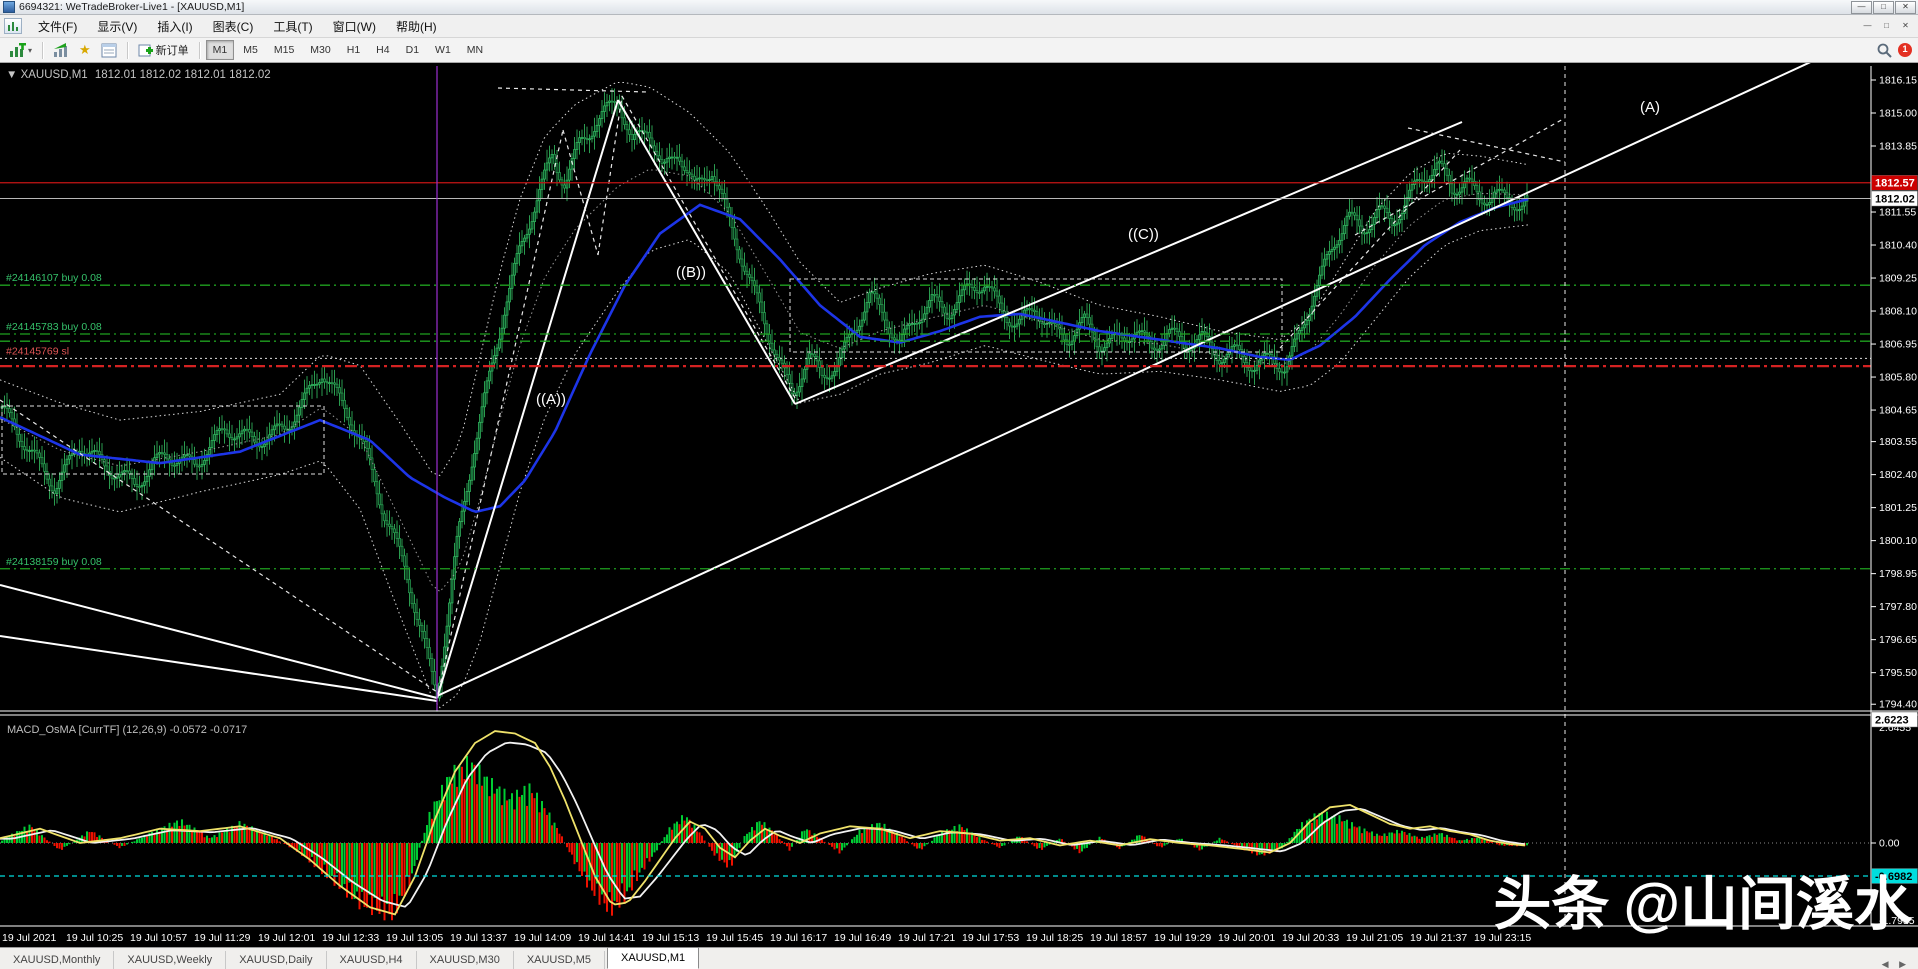  What do you see at coordinates (1900, 964) in the screenshot?
I see `tab-scroll-arrows: ◀ ▶` at bounding box center [1900, 964].